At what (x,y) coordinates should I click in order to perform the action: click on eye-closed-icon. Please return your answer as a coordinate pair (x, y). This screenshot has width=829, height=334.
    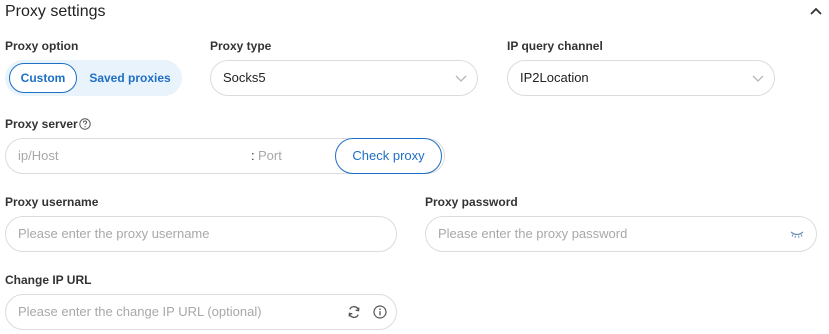
    Looking at the image, I should click on (797, 234).